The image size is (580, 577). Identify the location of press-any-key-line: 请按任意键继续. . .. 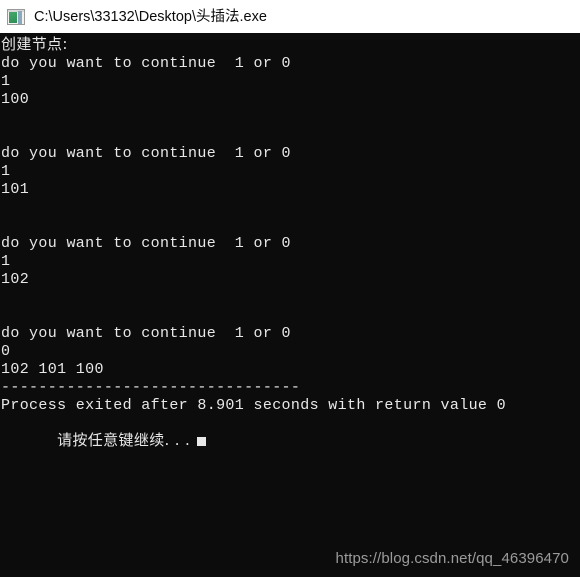
(104, 441).